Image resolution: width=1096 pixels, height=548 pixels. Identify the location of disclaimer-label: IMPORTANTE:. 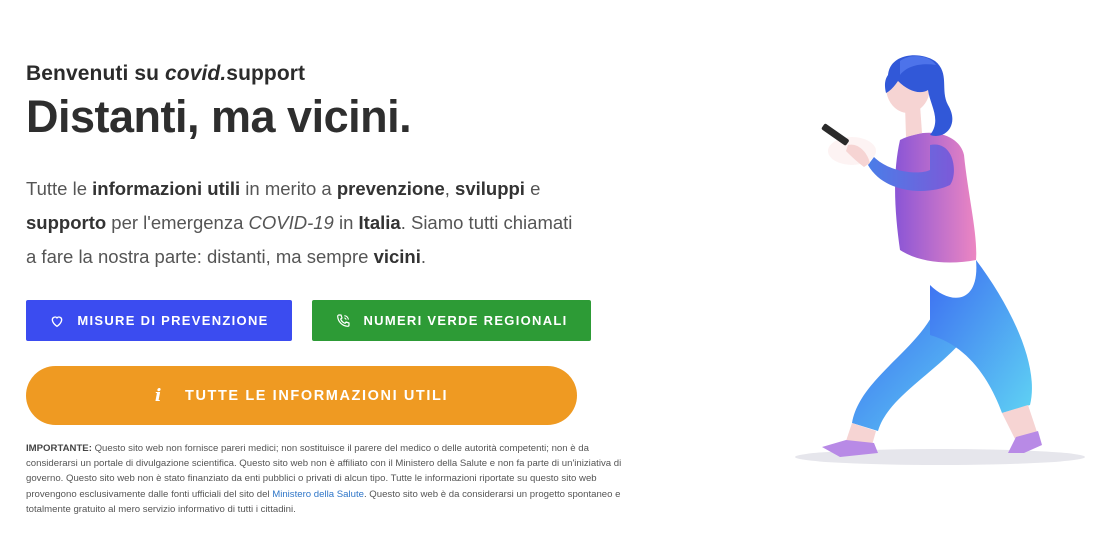
(59, 448).